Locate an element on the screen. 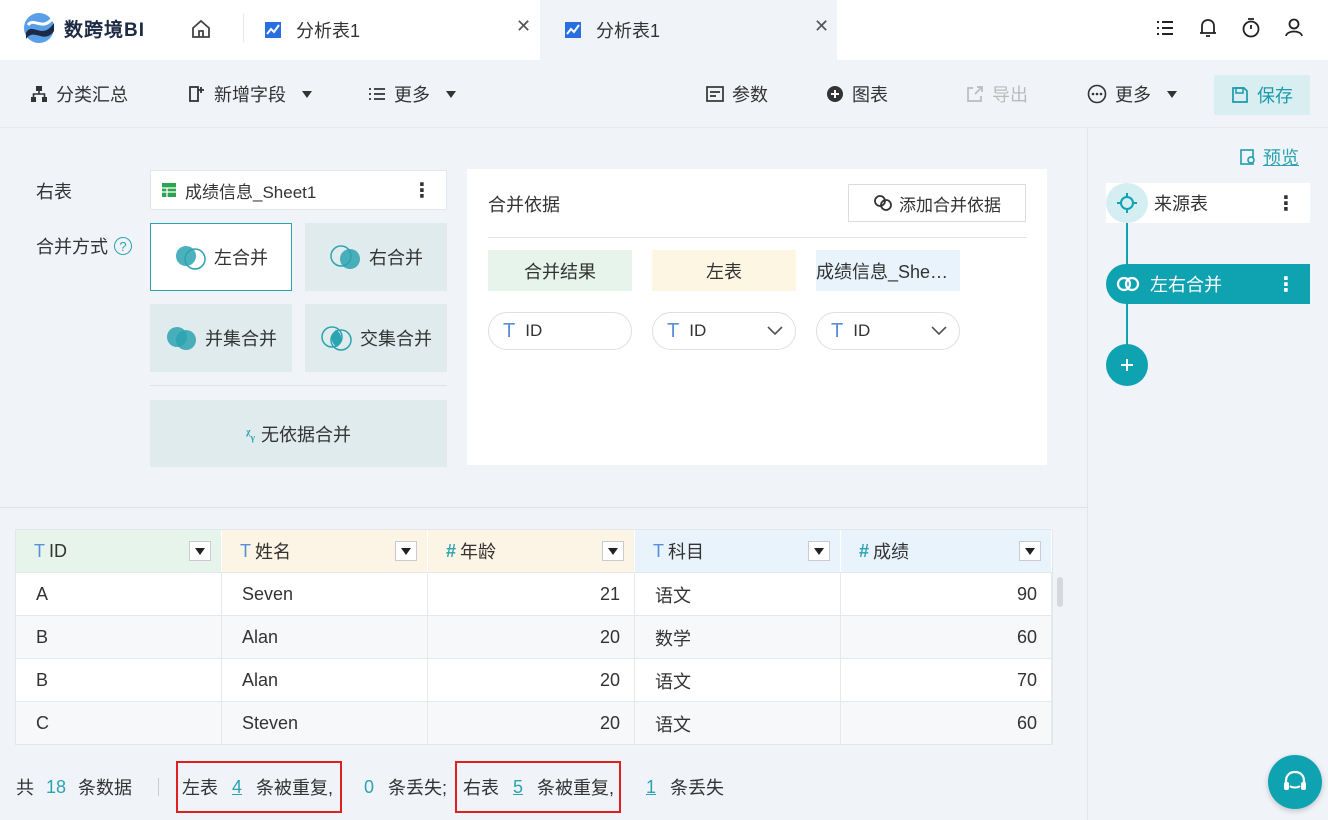 The width and height of the screenshot is (1328, 820). right-merge-icon is located at coordinates (345, 257).